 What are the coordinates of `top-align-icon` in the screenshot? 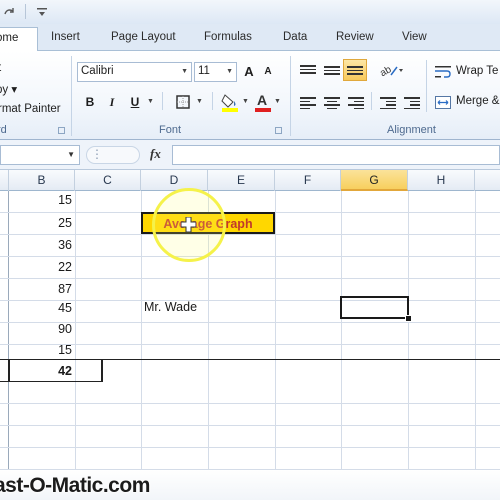 It's located at (308, 70).